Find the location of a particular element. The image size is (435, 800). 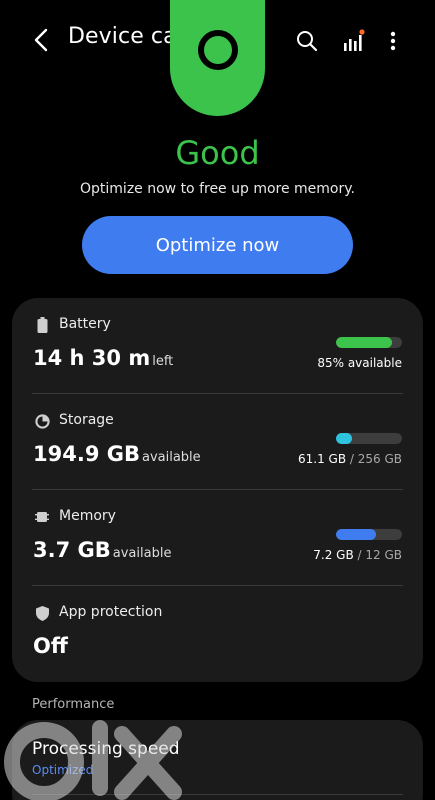

app-protection-label: App protection is located at coordinates (111, 612).